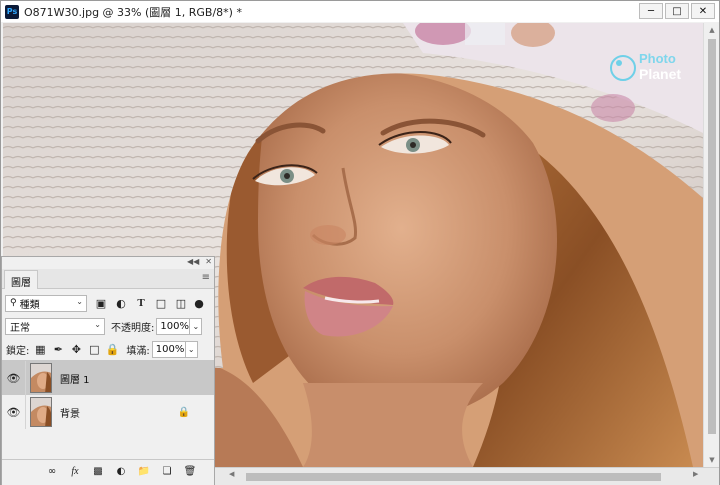 Image resolution: width=720 pixels, height=485 pixels. What do you see at coordinates (196, 326) in the screenshot?
I see `opacity-dropdown-icon: ⌄` at bounding box center [196, 326].